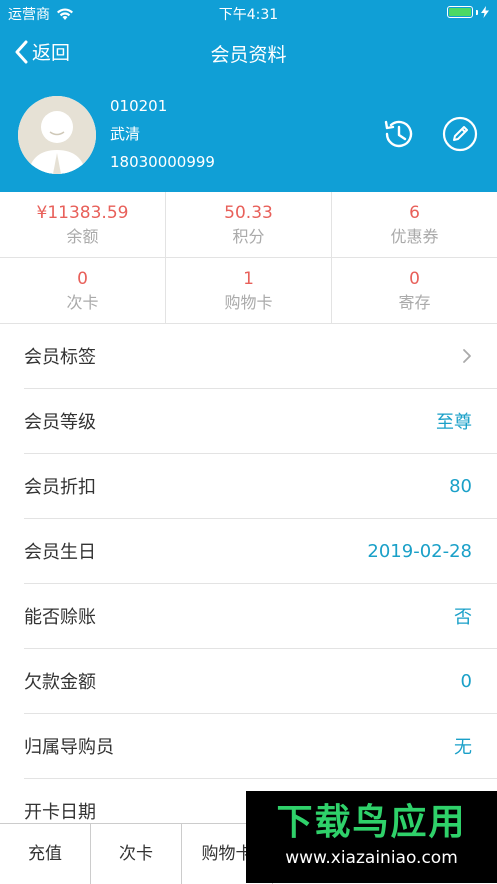 This screenshot has width=497, height=884. What do you see at coordinates (260, 356) in the screenshot?
I see `row-member-tags: 会员标签` at bounding box center [260, 356].